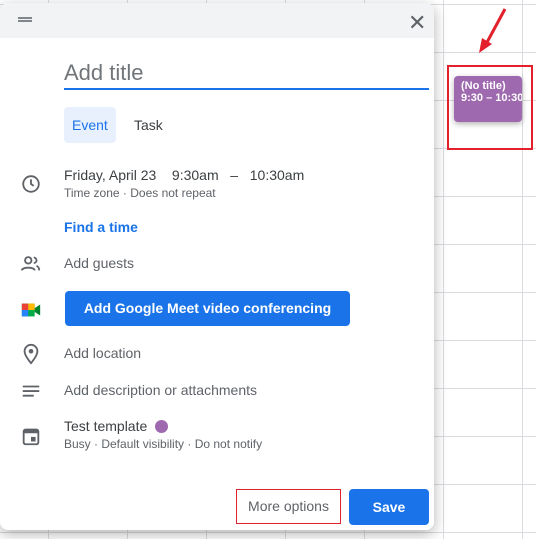  What do you see at coordinates (31, 437) in the screenshot?
I see `calendar-icon` at bounding box center [31, 437].